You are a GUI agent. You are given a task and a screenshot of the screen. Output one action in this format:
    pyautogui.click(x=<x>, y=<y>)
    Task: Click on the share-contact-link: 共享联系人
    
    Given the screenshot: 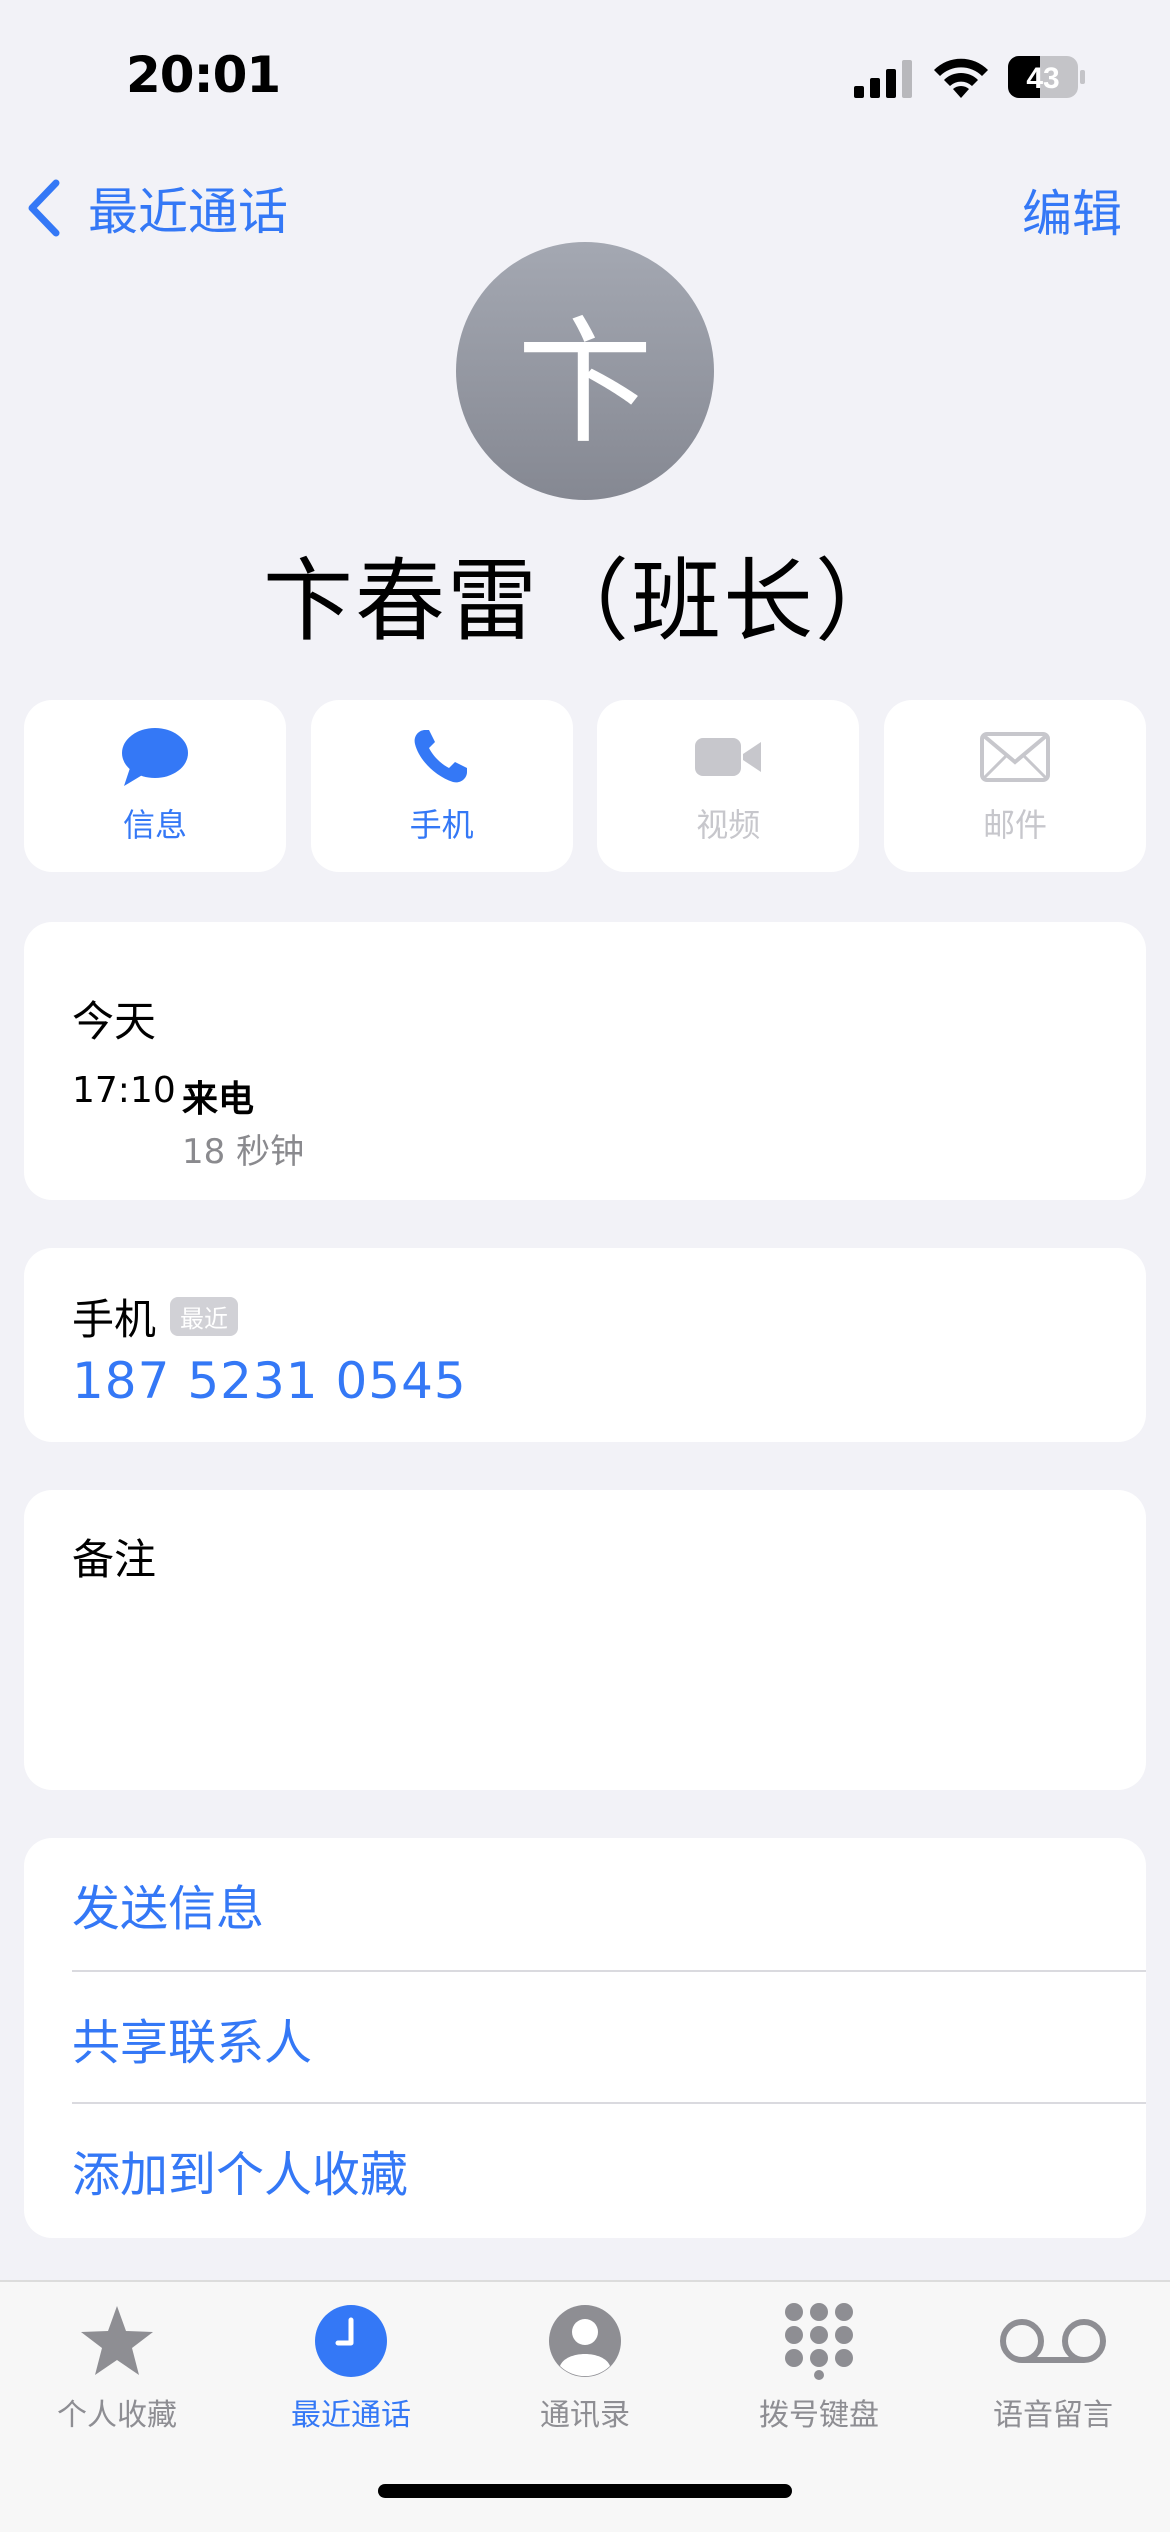 What is the action you would take?
    pyautogui.click(x=609, y=2038)
    